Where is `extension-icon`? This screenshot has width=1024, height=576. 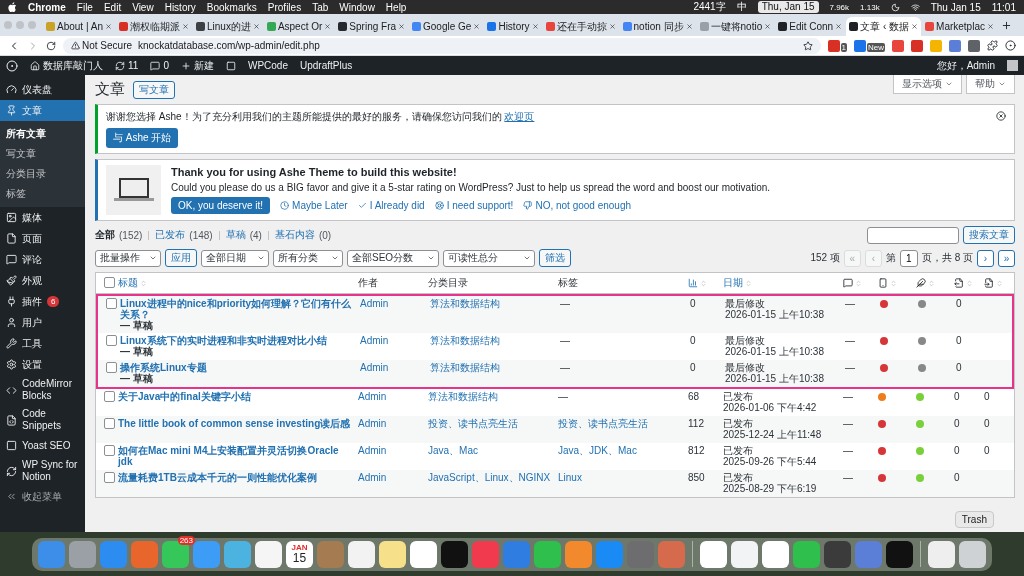 extension-icon is located at coordinates (898, 45).